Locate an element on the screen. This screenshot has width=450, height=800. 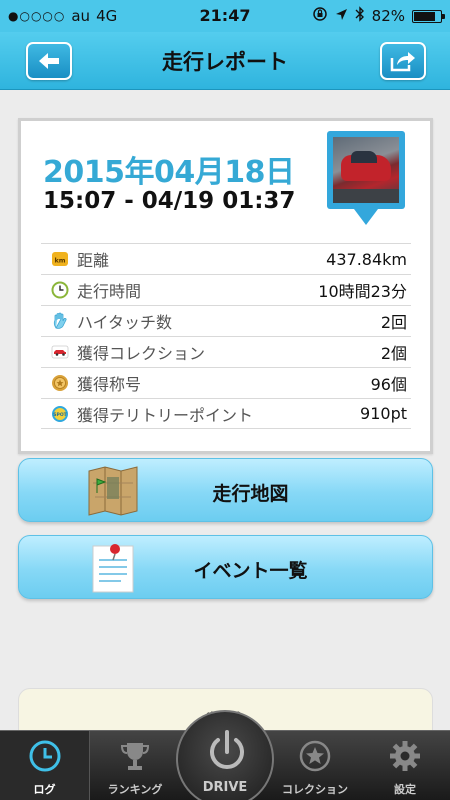
svg-text: km is located at coordinates (59, 261).